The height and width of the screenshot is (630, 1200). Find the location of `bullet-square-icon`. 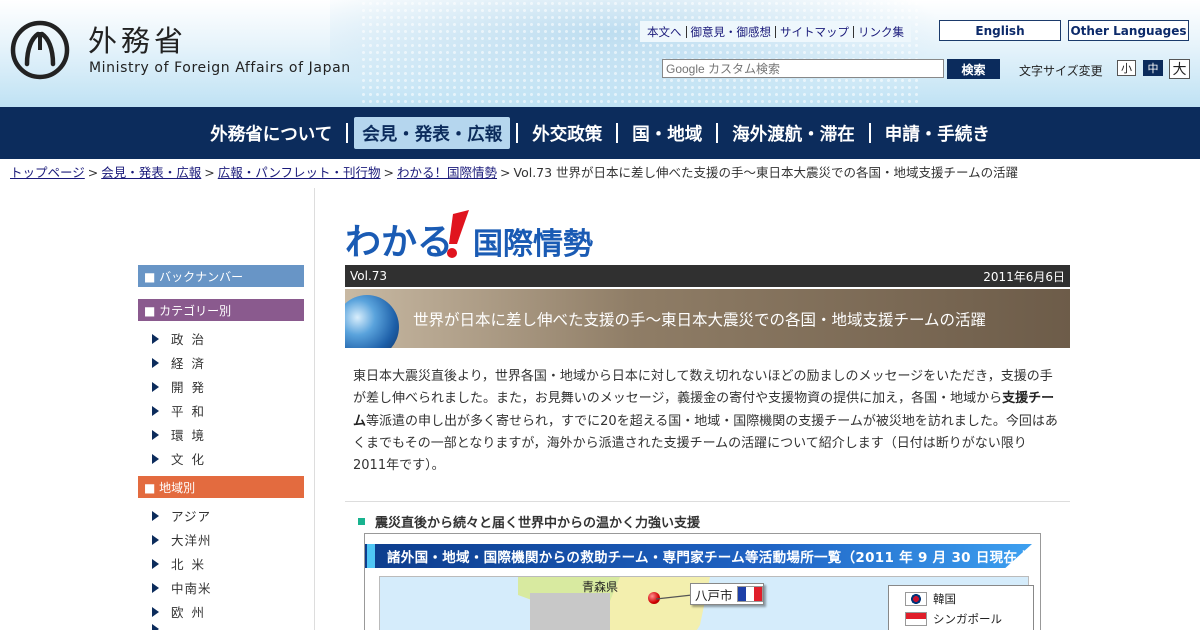

bullet-square-icon is located at coordinates (361, 521).